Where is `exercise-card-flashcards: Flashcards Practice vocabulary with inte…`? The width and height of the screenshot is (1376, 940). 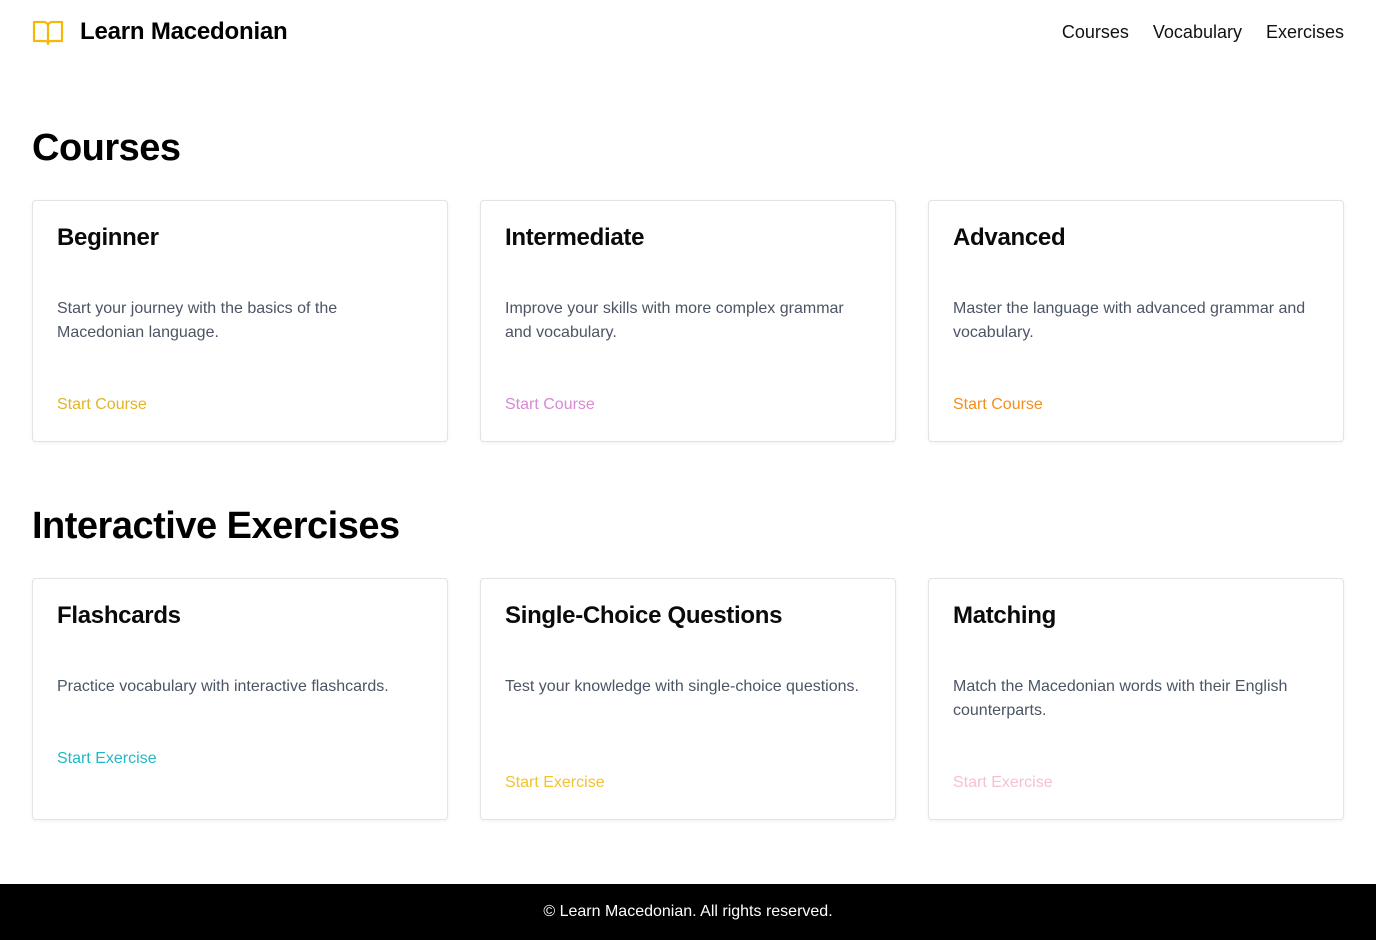
exercise-card-flashcards: Flashcards Practice vocabulary with inte… is located at coordinates (240, 699).